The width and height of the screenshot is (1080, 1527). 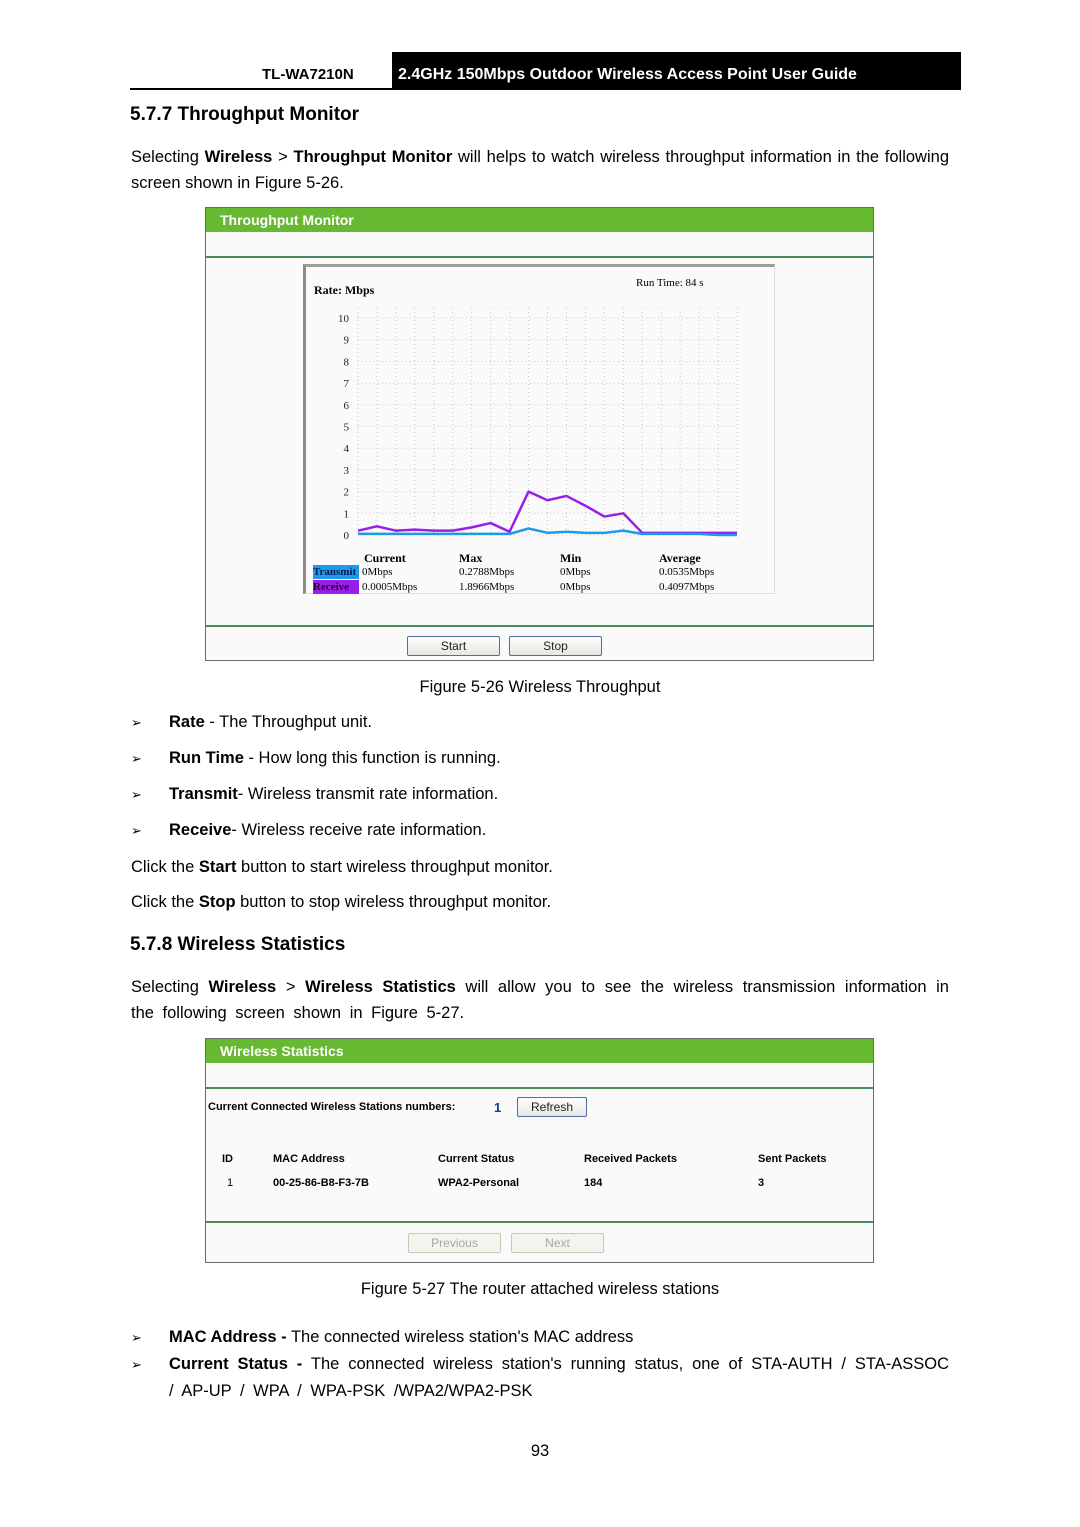 What do you see at coordinates (347, 536) in the screenshot?
I see `y-tick-label: 0` at bounding box center [347, 536].